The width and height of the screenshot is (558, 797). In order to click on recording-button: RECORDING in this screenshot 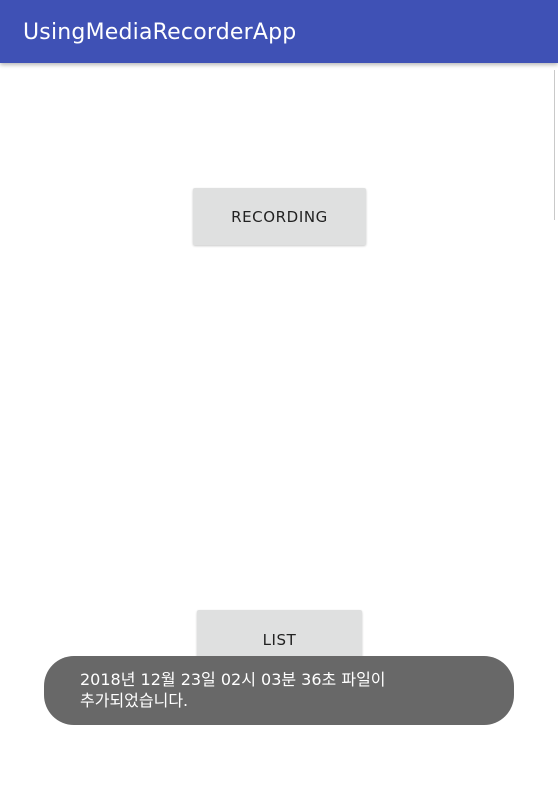, I will do `click(279, 216)`.